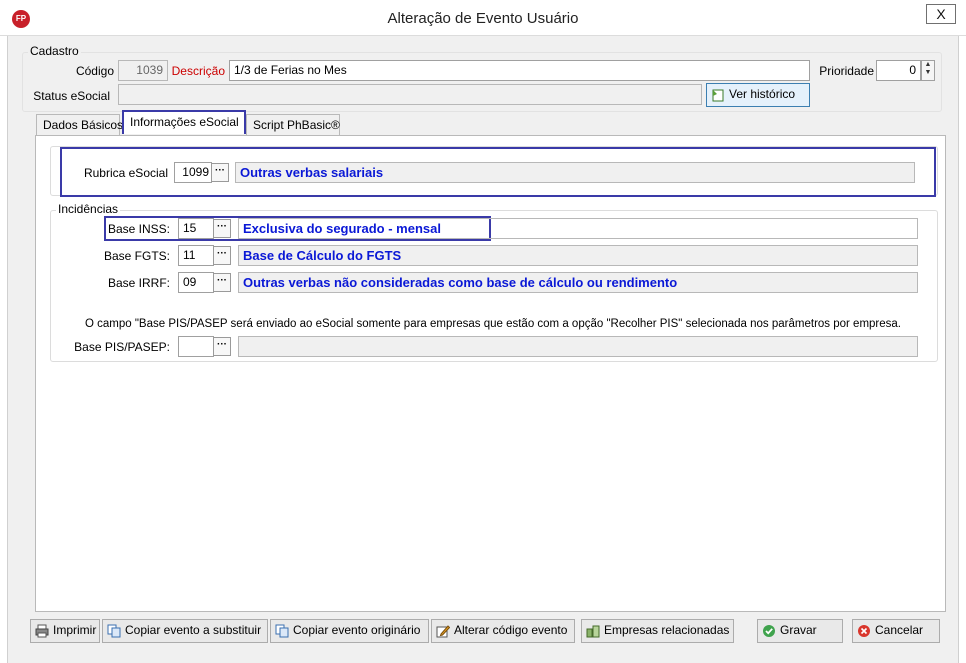  Describe the element at coordinates (4, 349) in the screenshot. I see `window-frame-left` at that location.